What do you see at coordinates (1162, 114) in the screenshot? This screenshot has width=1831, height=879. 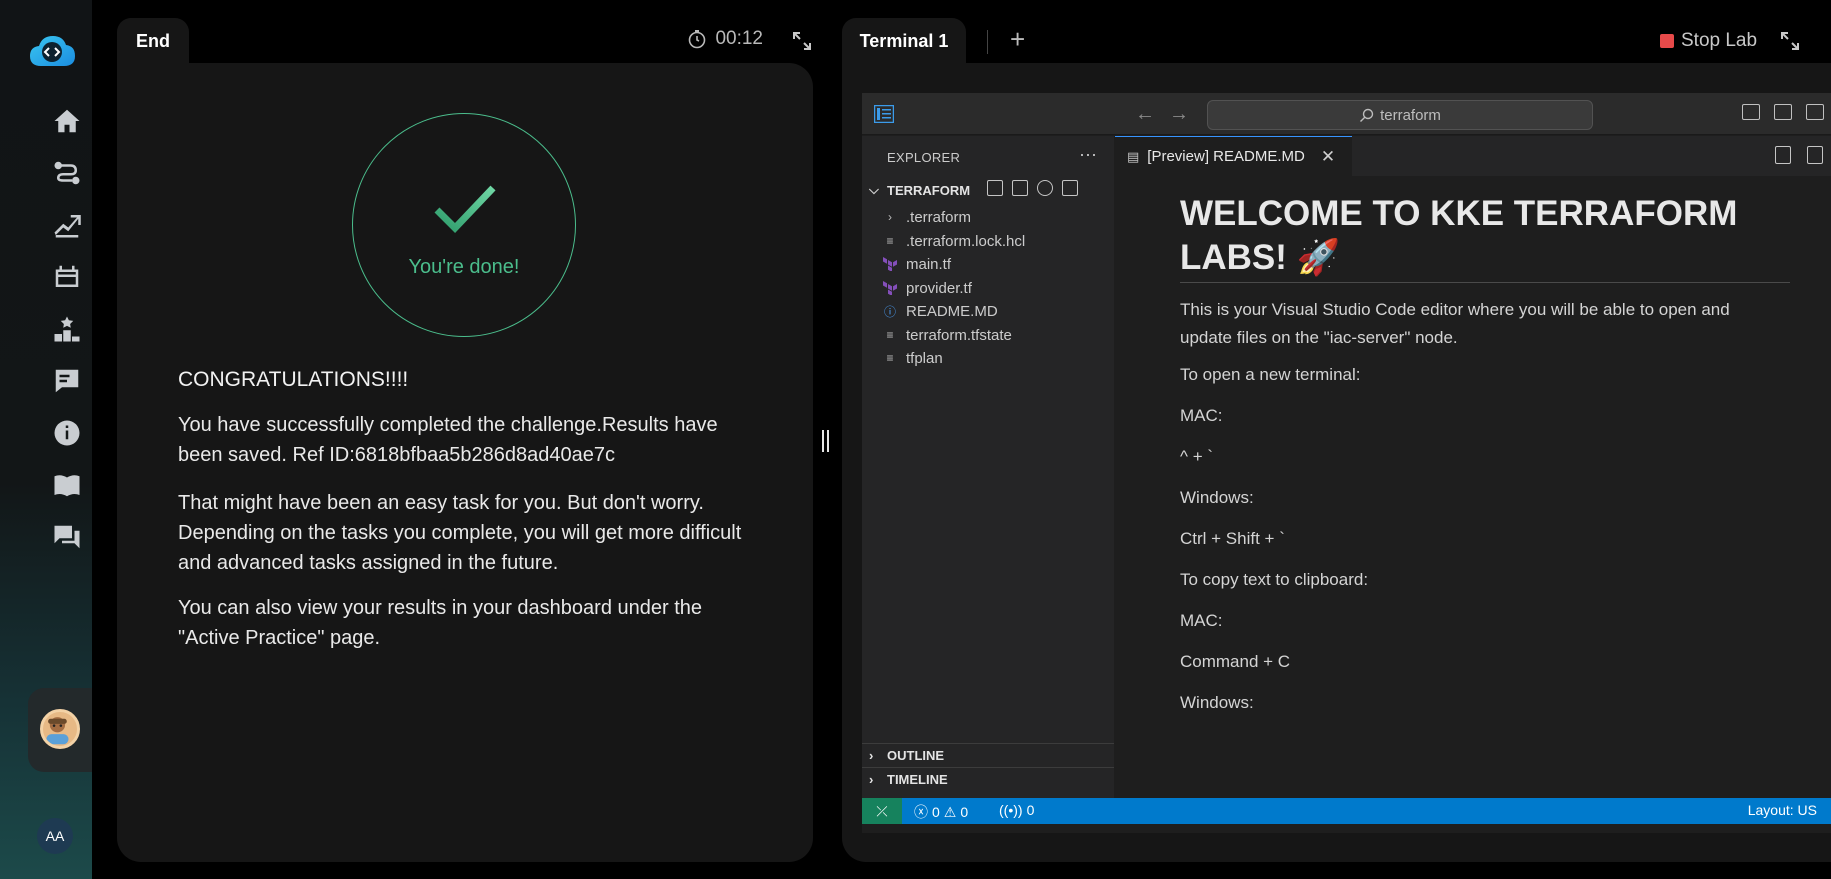 I see `history-nav: ← →` at bounding box center [1162, 114].